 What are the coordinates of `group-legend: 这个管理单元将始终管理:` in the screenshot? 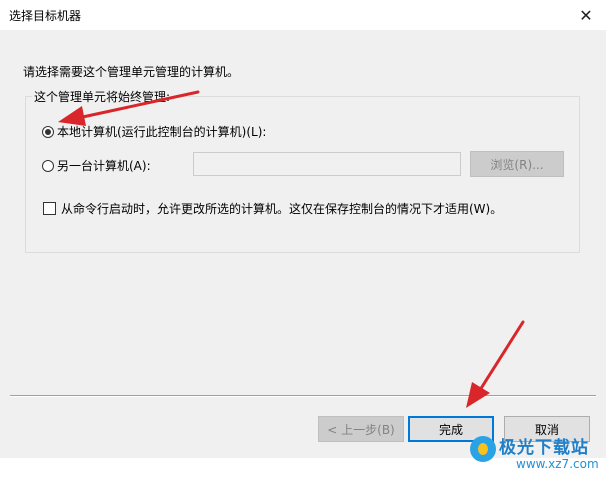 It's located at (102, 96).